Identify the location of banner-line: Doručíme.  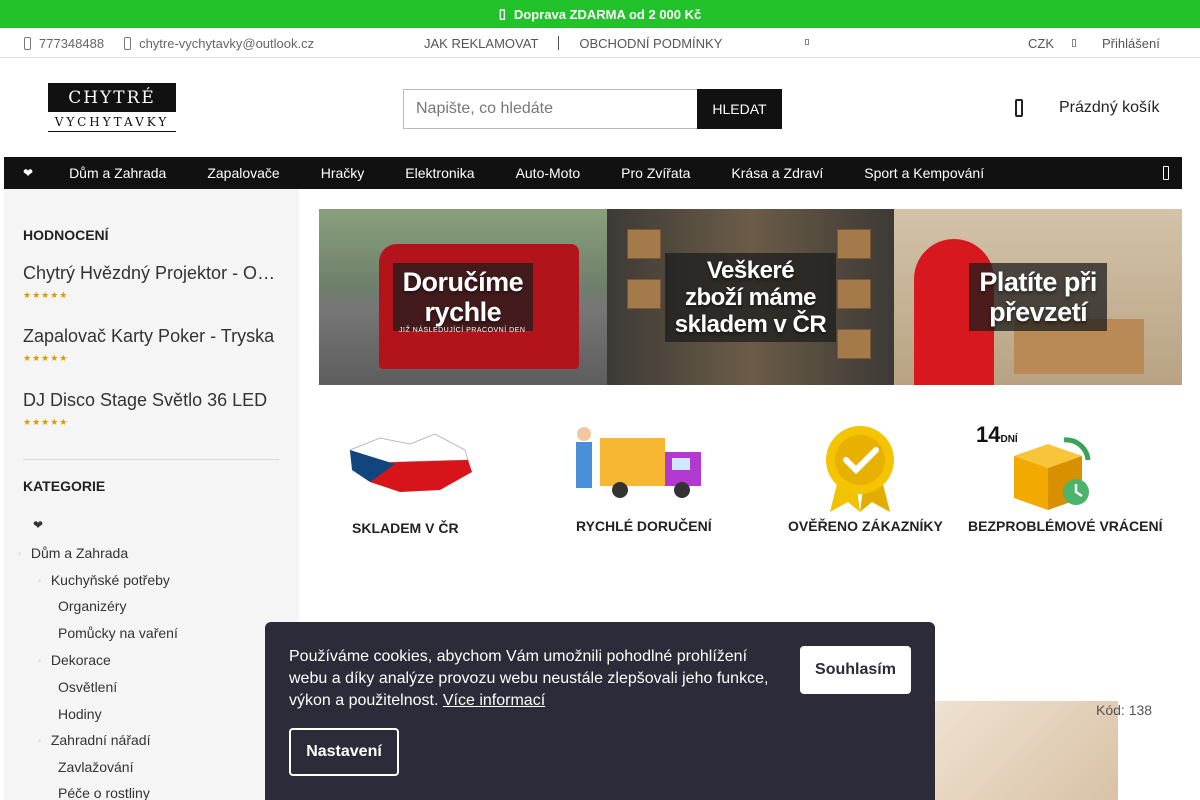
(463, 282).